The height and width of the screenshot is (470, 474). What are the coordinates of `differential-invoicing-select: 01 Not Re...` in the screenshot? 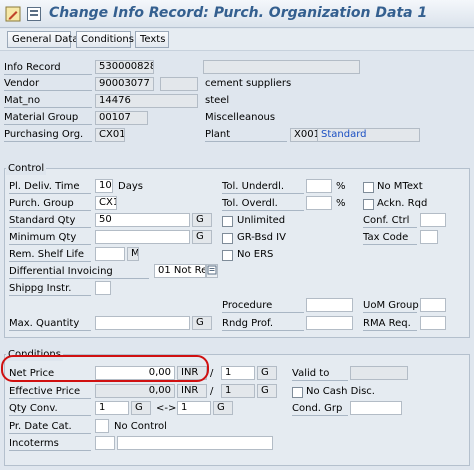 It's located at (180, 271).